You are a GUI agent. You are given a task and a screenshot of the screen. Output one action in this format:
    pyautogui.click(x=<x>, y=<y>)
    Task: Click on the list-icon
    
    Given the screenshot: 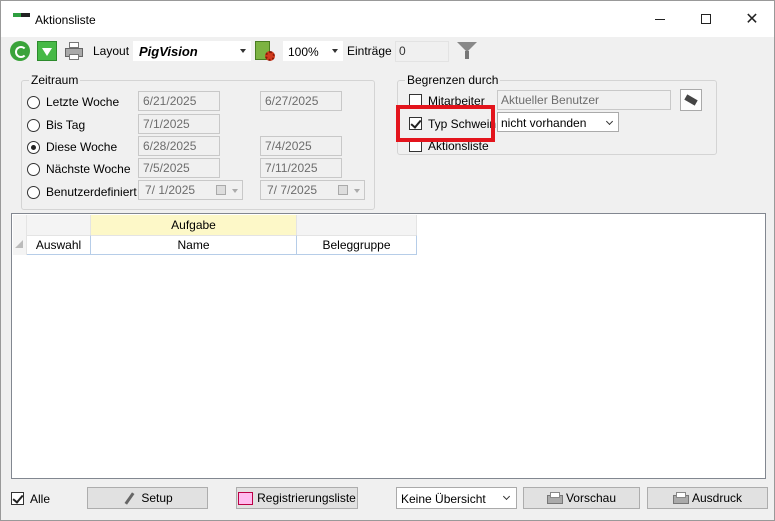 What is the action you would take?
    pyautogui.click(x=246, y=498)
    